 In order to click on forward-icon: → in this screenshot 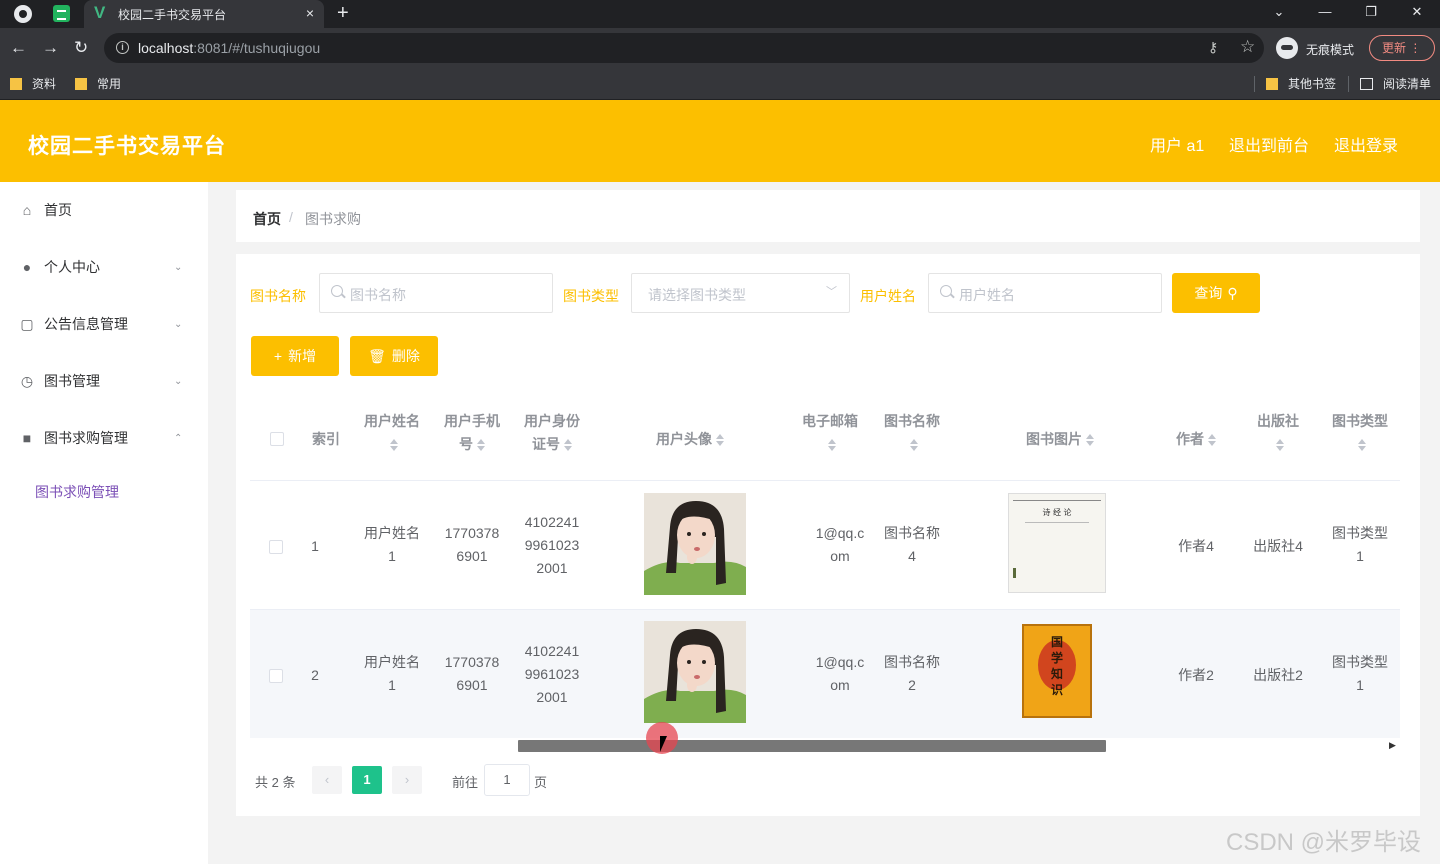, I will do `click(50, 48)`.